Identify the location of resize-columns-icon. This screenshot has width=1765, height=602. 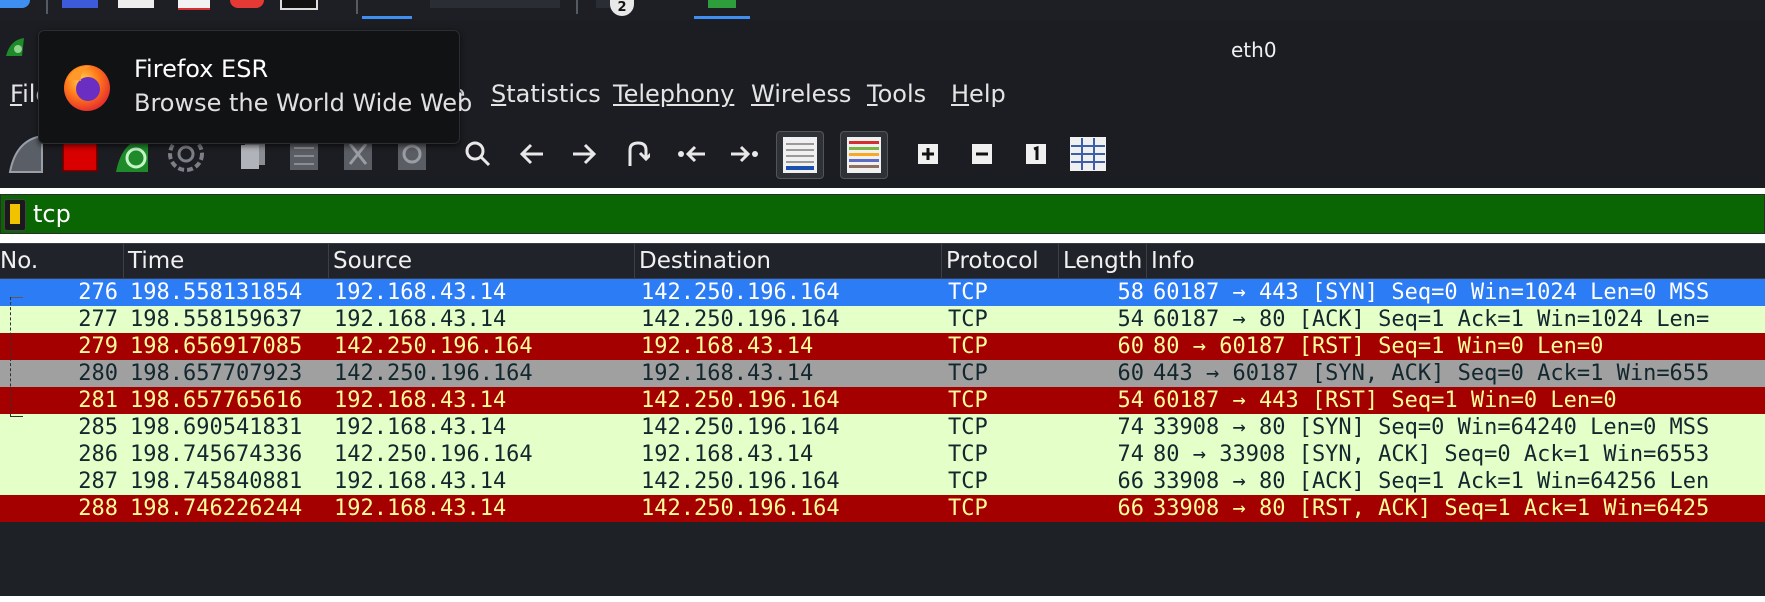
(1088, 154).